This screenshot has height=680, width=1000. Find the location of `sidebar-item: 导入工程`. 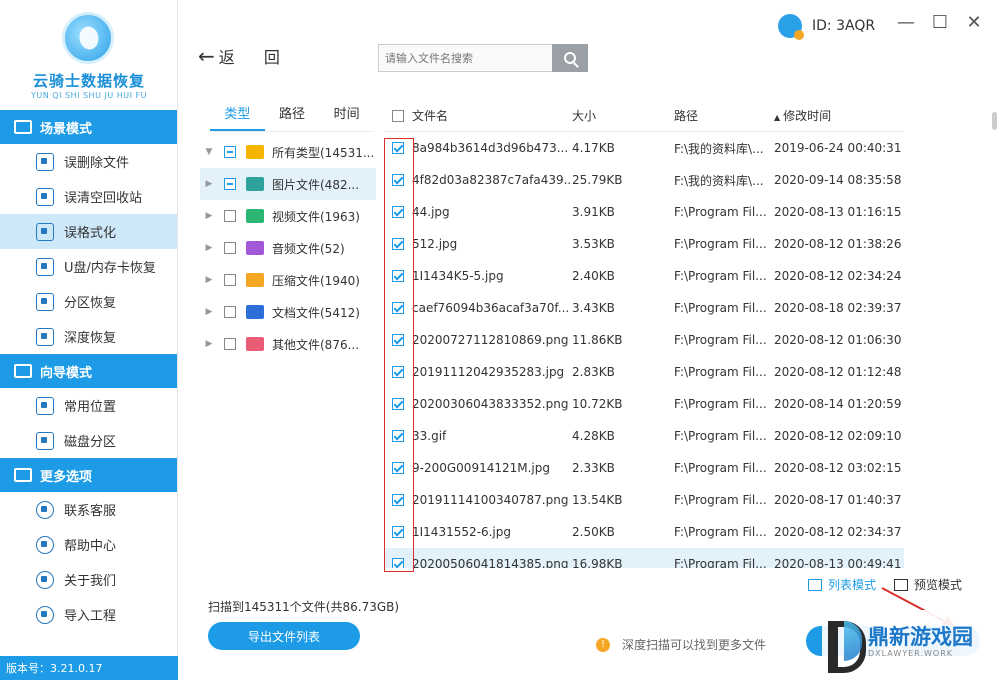

sidebar-item: 导入工程 is located at coordinates (88, 614).